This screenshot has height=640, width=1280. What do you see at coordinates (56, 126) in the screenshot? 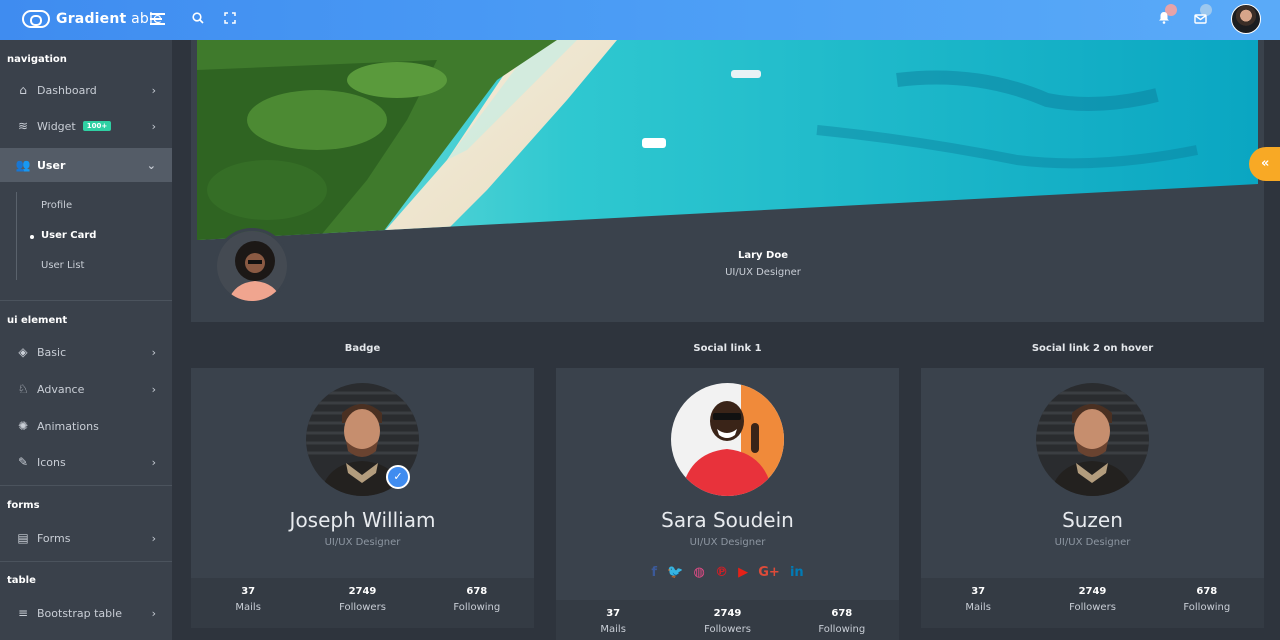
I see `sidebar-item-label: Widget` at bounding box center [56, 126].